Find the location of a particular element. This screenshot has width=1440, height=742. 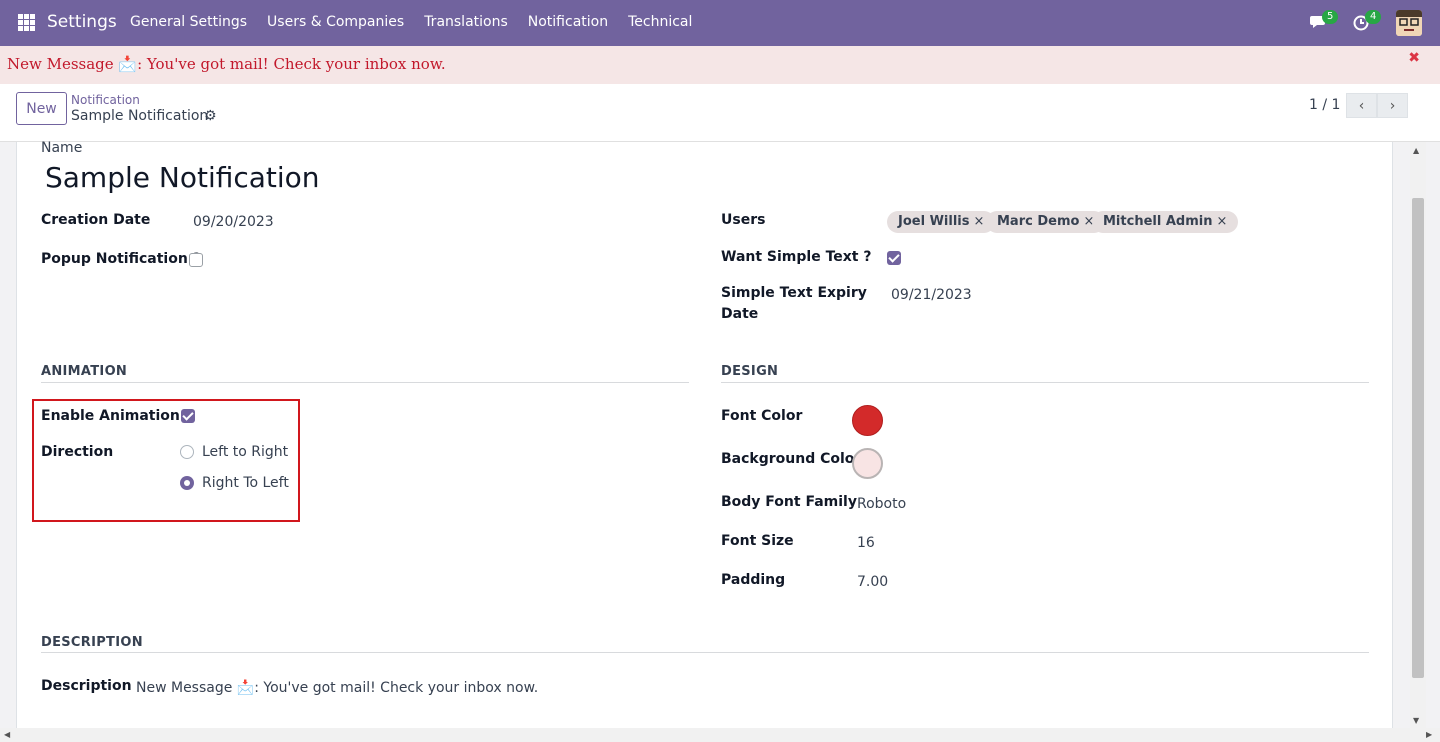

animation-section-title: ANIMATION is located at coordinates (84, 371).